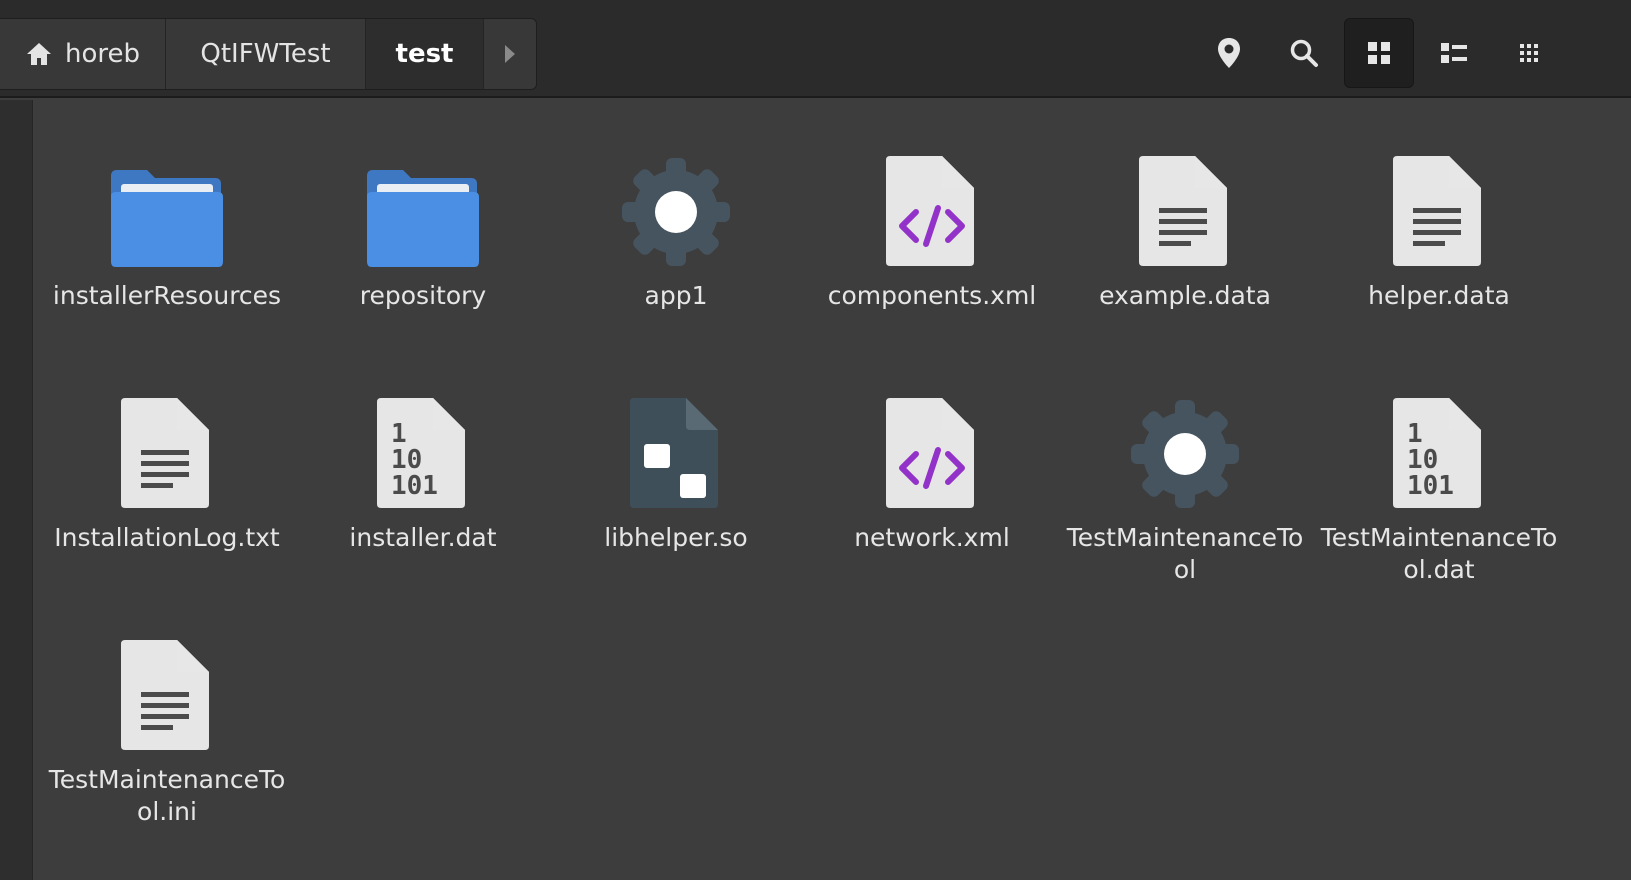 The height and width of the screenshot is (880, 1631). I want to click on list-view-button, so click(1454, 53).